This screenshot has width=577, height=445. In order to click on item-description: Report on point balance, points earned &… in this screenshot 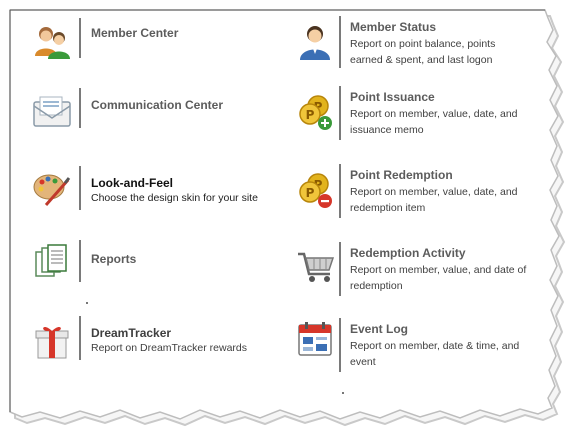, I will do `click(423, 52)`.